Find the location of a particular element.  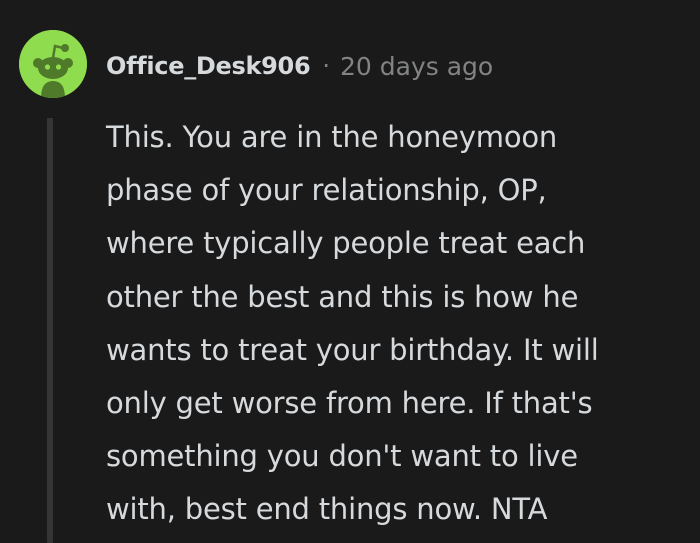

snoo-avatar-icon is located at coordinates (53, 64).